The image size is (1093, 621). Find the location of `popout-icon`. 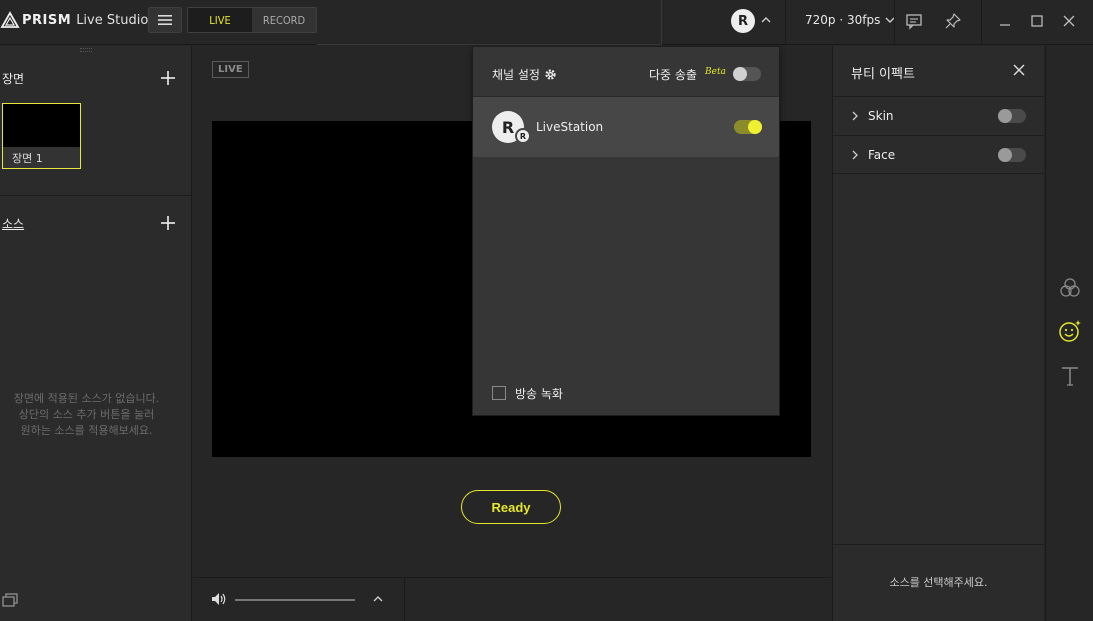

popout-icon is located at coordinates (10, 600).